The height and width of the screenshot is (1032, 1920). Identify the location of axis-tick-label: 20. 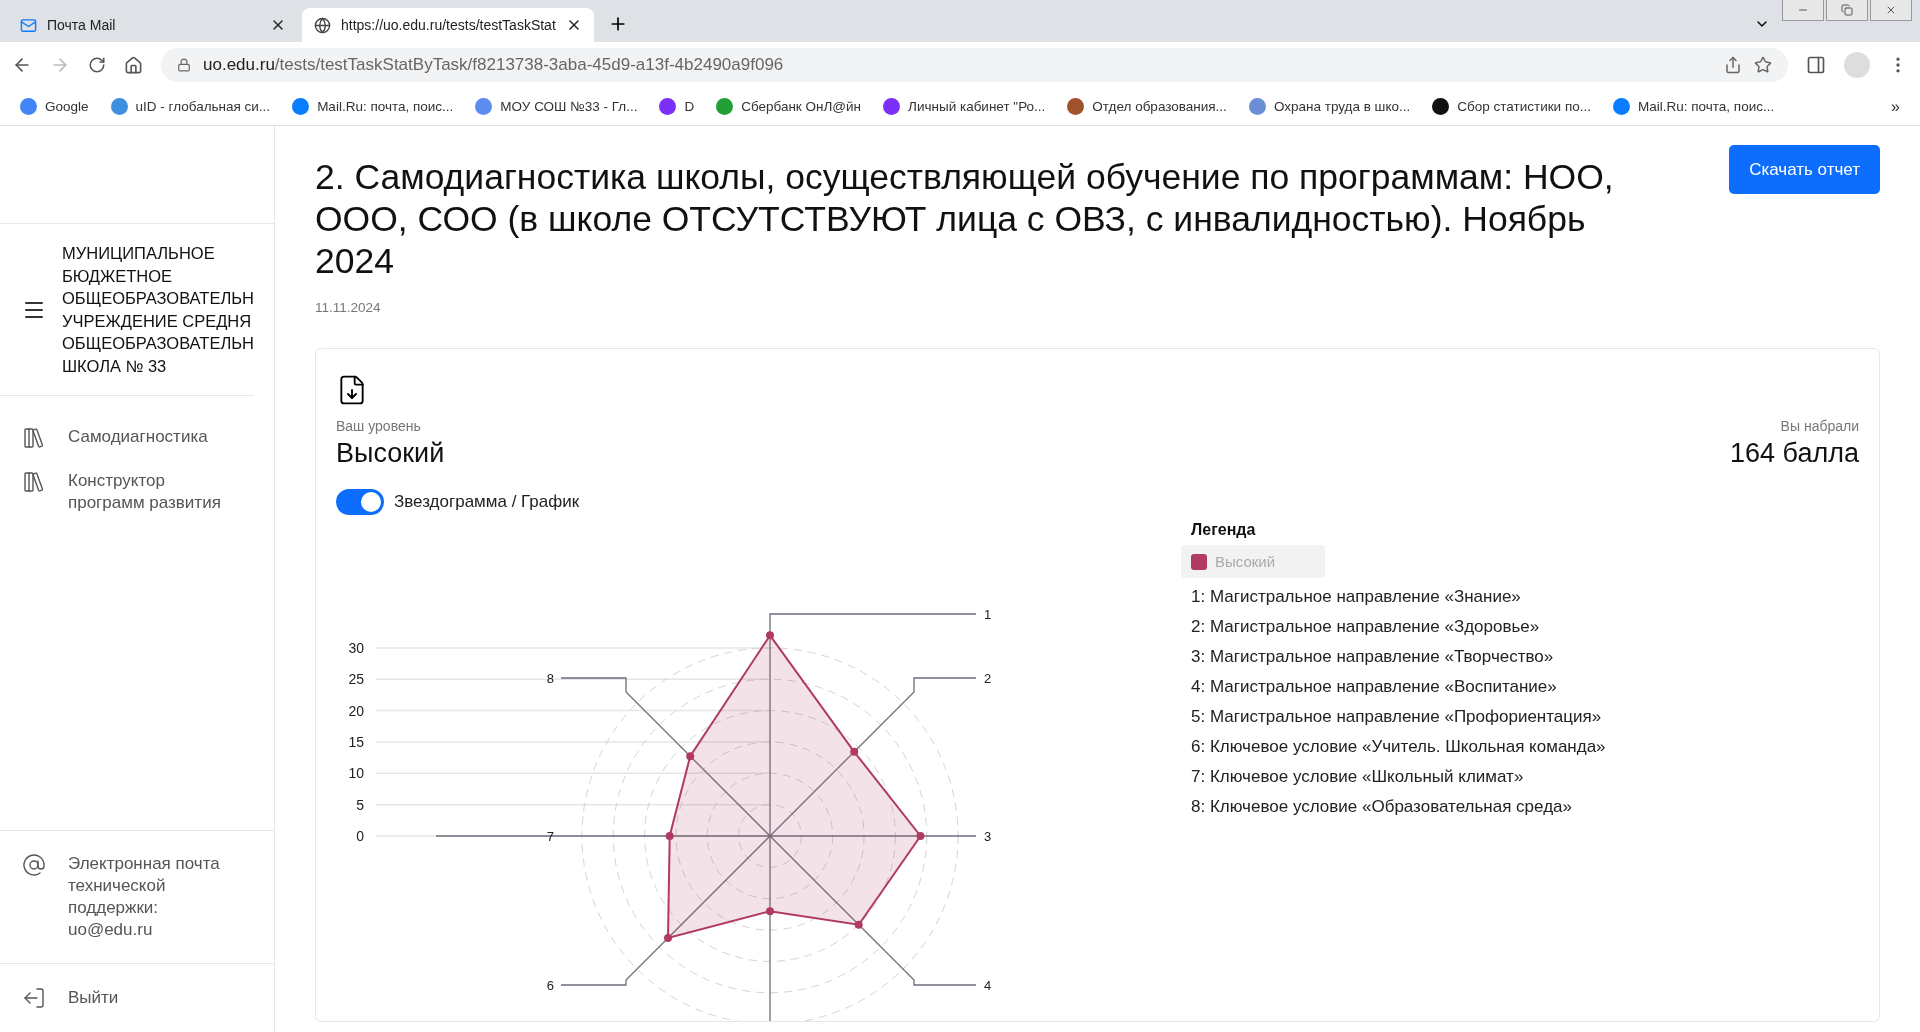
(356, 710).